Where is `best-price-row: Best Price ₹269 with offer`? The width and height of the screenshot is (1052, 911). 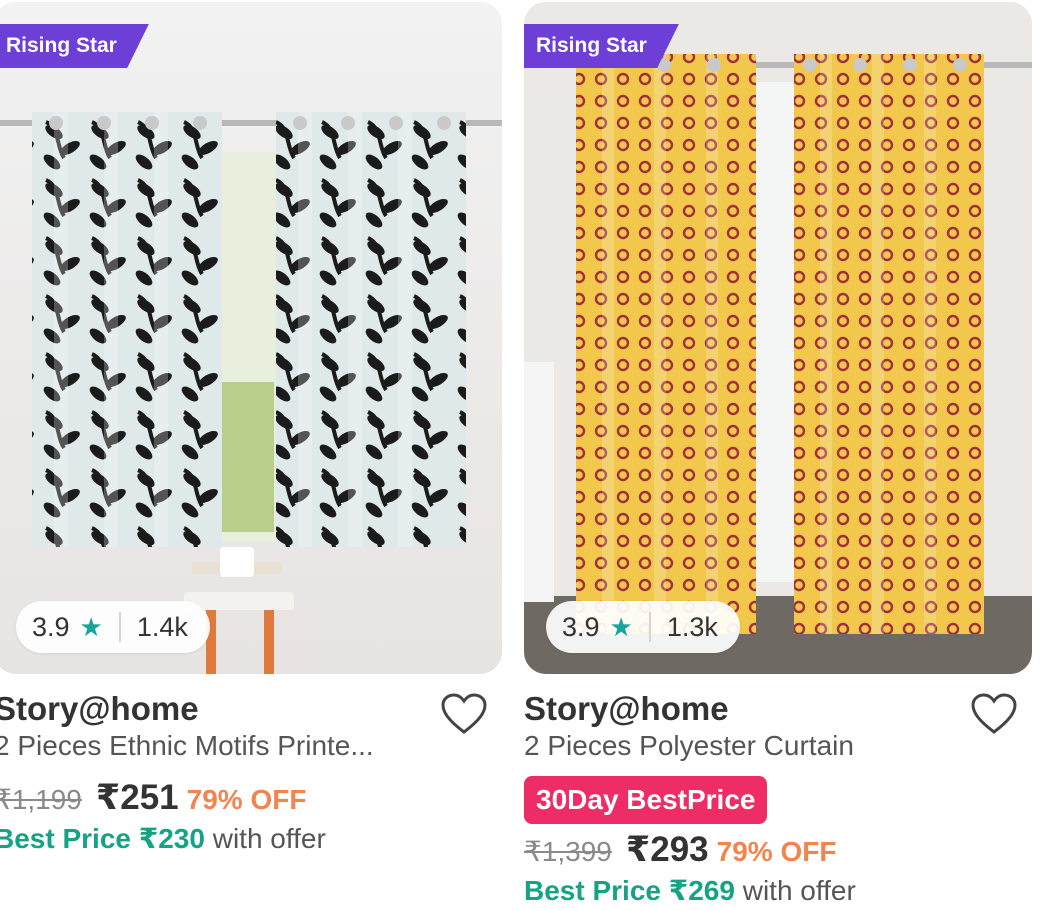
best-price-row: Best Price ₹269 with offer is located at coordinates (690, 890).